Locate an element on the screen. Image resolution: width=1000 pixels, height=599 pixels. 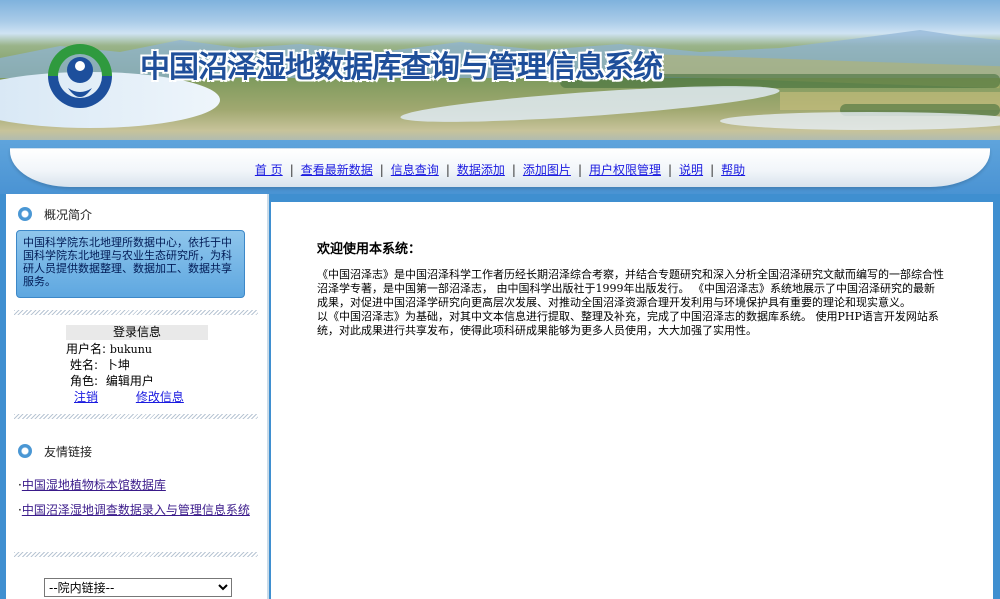
main-nav: 首 页 | 查看最新数据 | 信息查询 | 数据添加 | 添加图片 | 用户权限管理 | 说明 | 帮助 is located at coordinates (500, 169).